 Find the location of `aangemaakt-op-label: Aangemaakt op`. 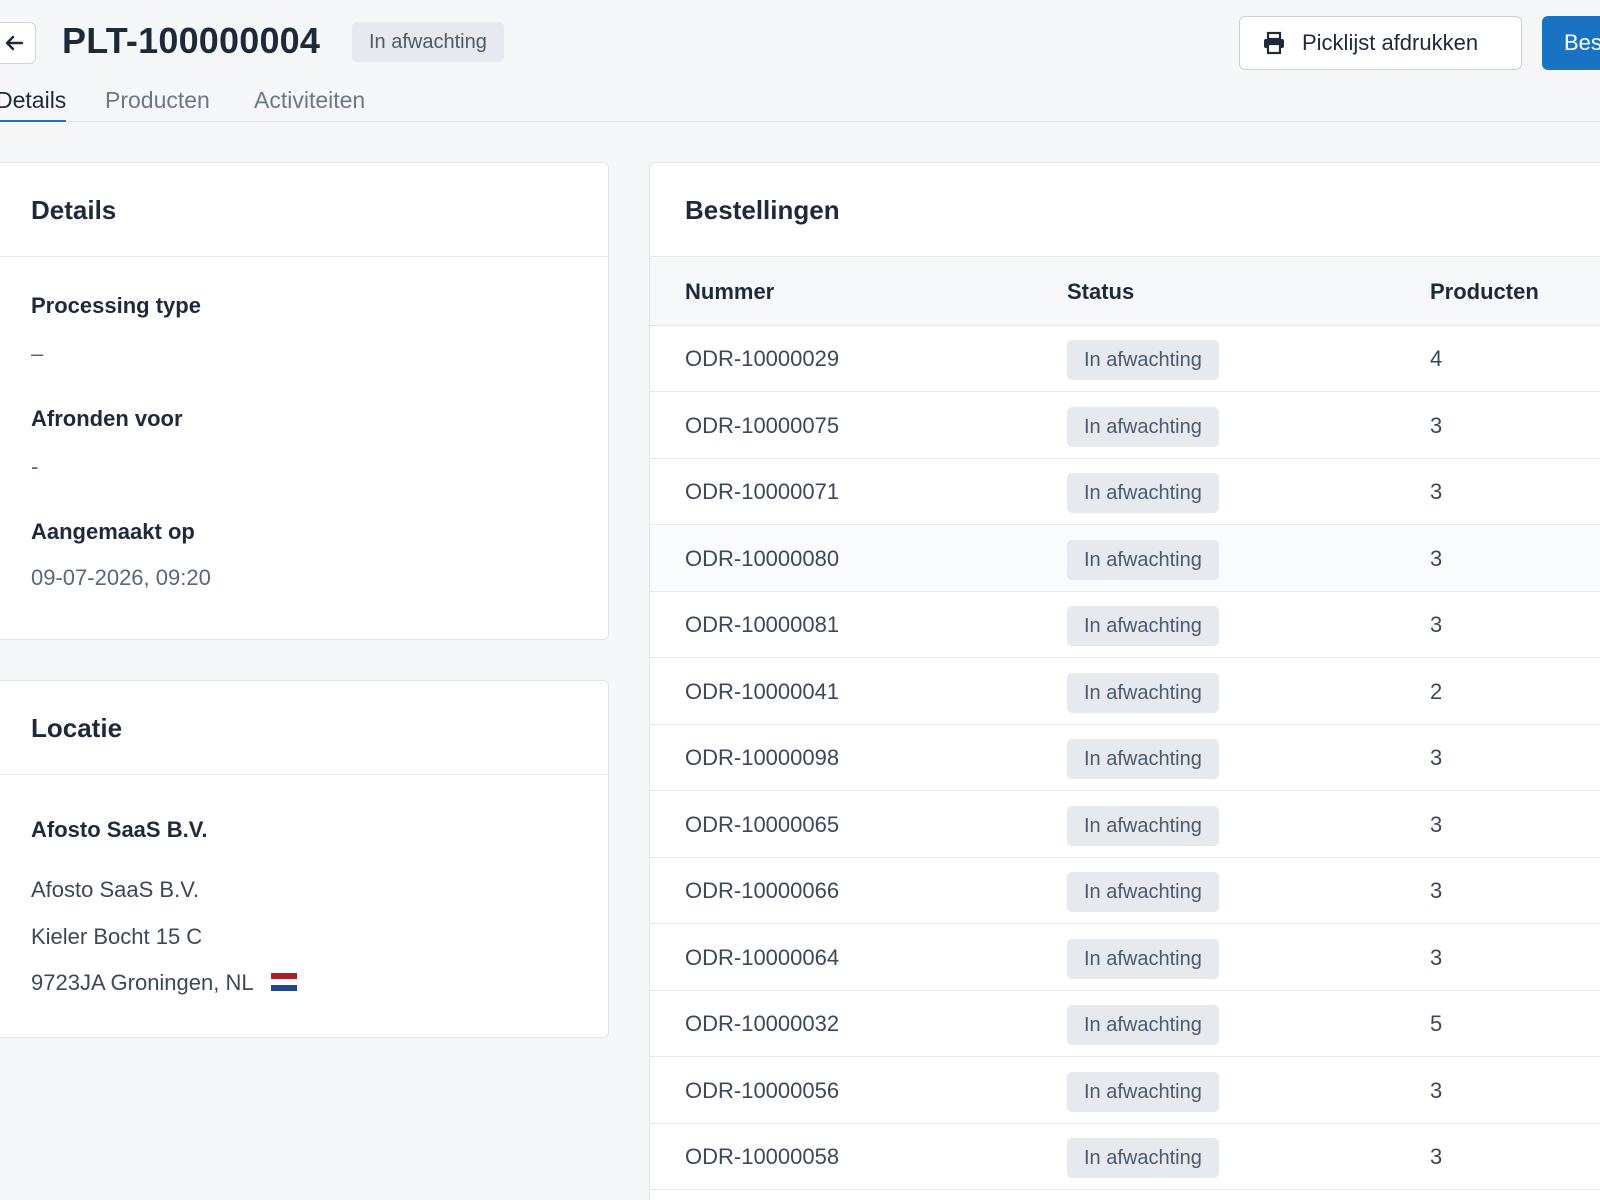

aangemaakt-op-label: Aangemaakt op is located at coordinates (113, 531).